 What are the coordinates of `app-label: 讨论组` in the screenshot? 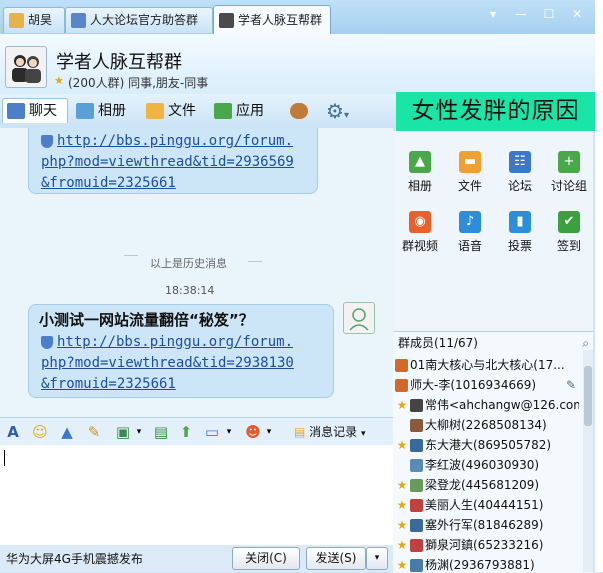 It's located at (568, 186).